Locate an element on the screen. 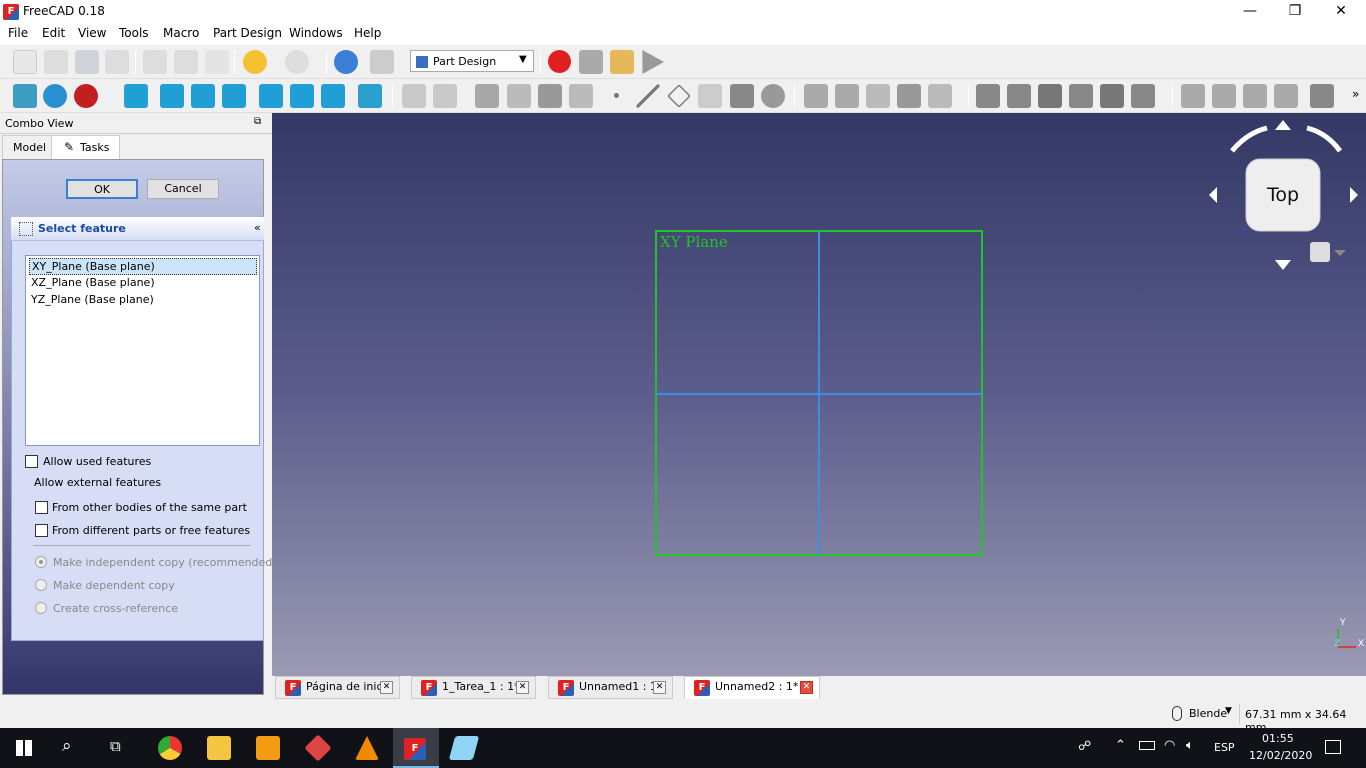 The image size is (1366, 768). subtractive-pipe-icon is located at coordinates (1112, 96).